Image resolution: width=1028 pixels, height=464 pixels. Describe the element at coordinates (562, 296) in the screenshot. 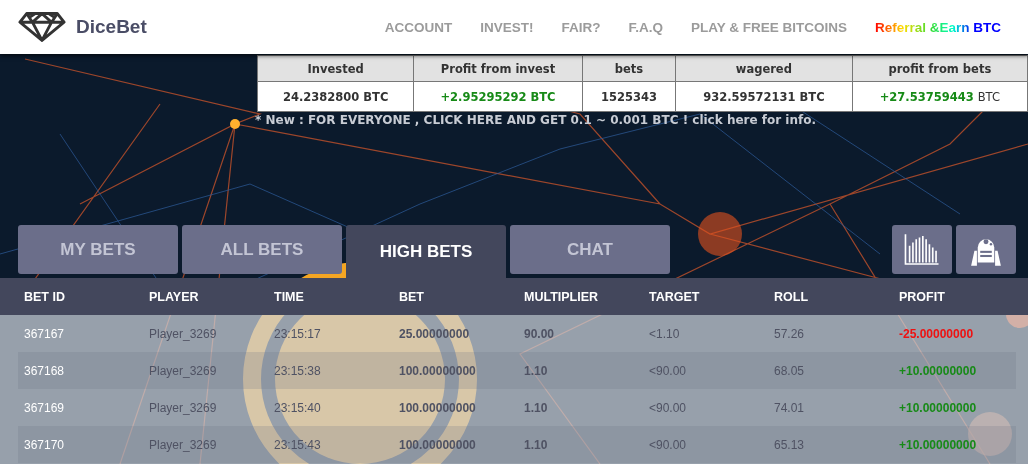

I see `column-header: MULTIPLIER` at that location.